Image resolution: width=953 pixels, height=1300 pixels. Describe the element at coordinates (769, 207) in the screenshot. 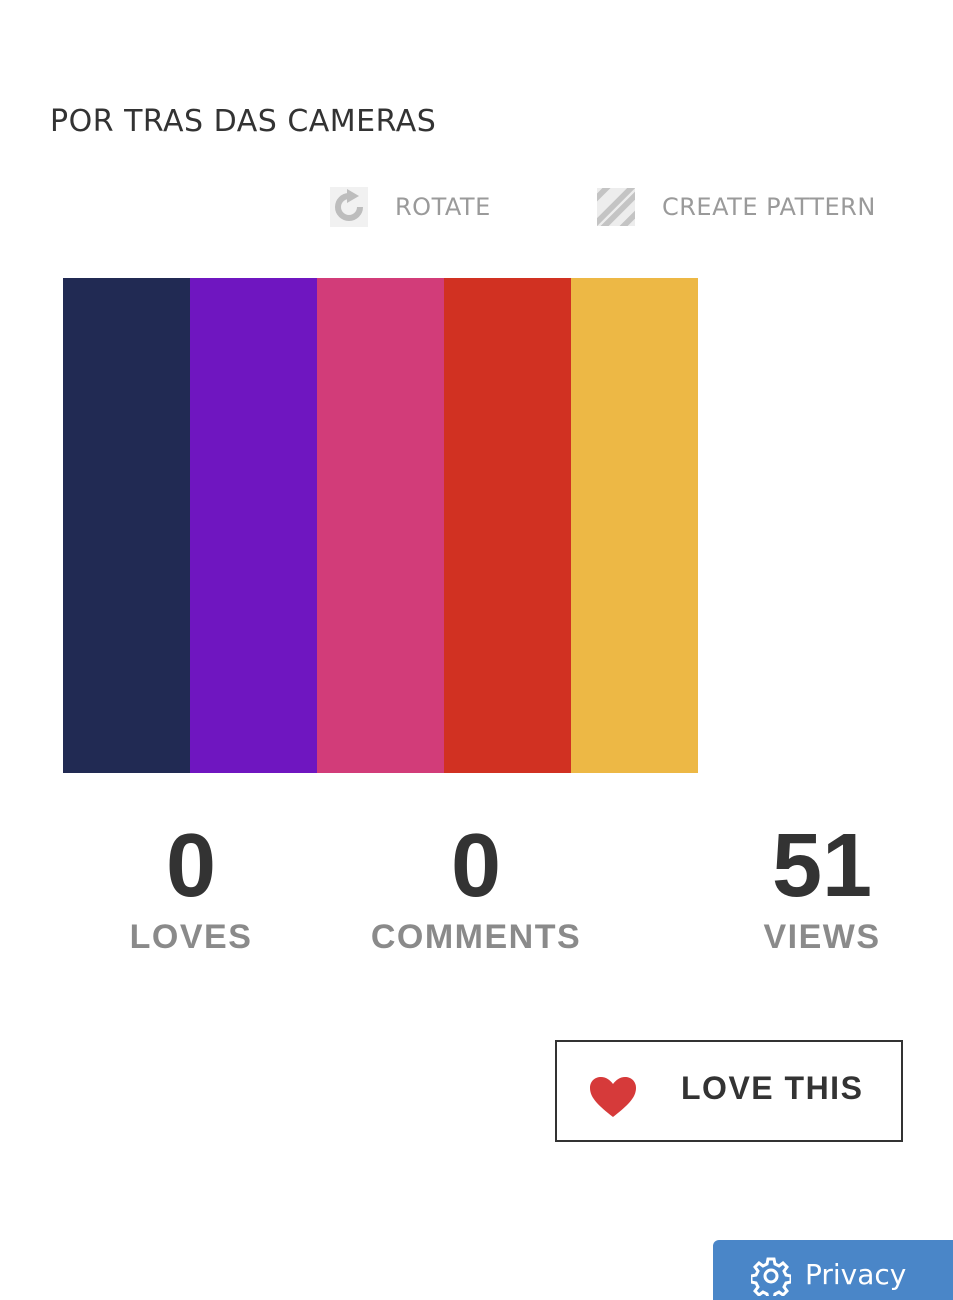

I see `create-pattern-label: CREATE PATTERN` at that location.